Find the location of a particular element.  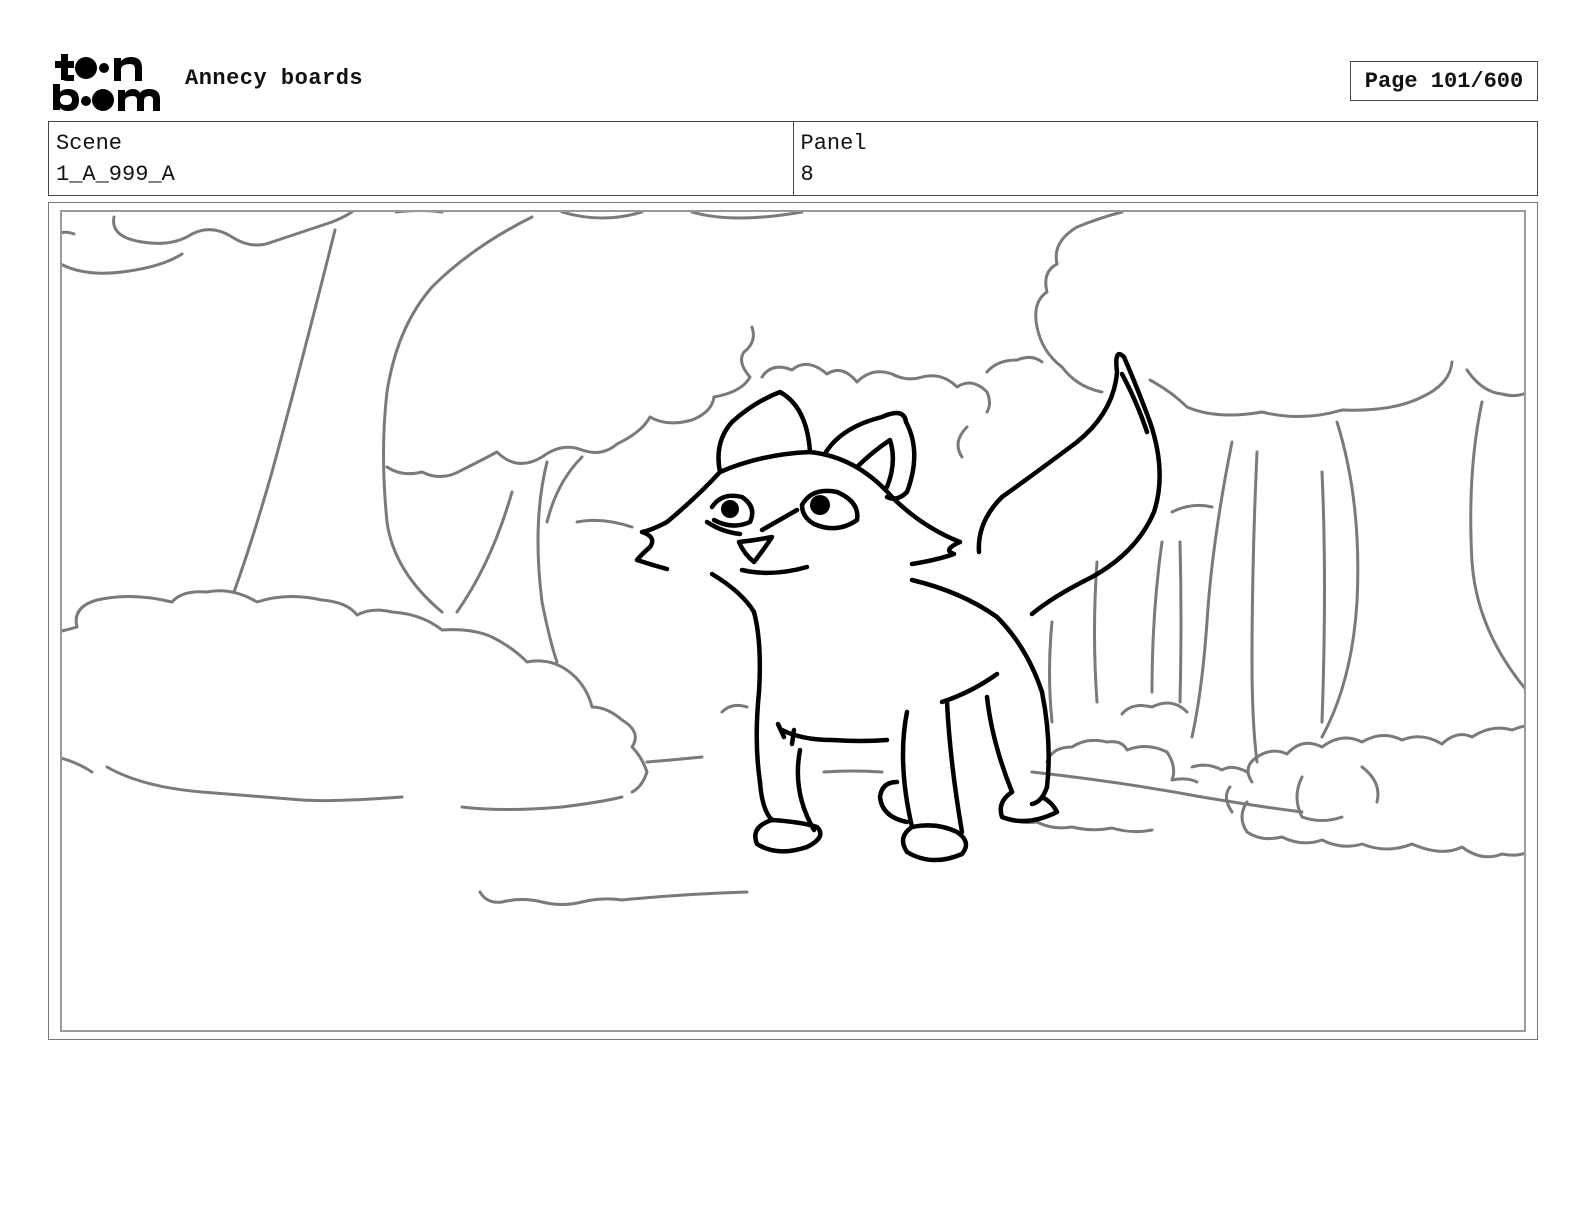

fox-character is located at coordinates (898, 607).